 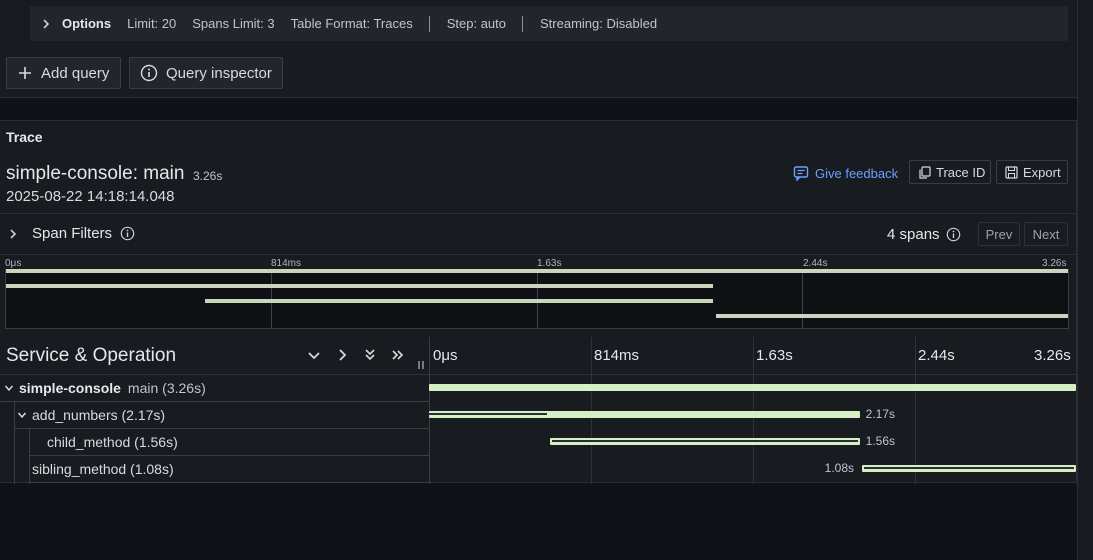 I want to click on trace-duration: 3.26s, so click(x=208, y=176).